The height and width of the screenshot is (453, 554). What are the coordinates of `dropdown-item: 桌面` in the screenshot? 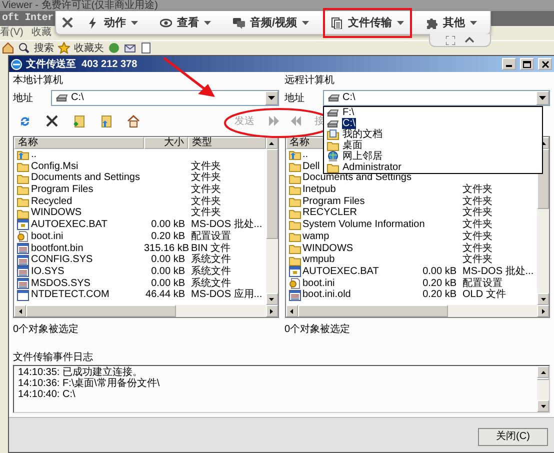 It's located at (433, 145).